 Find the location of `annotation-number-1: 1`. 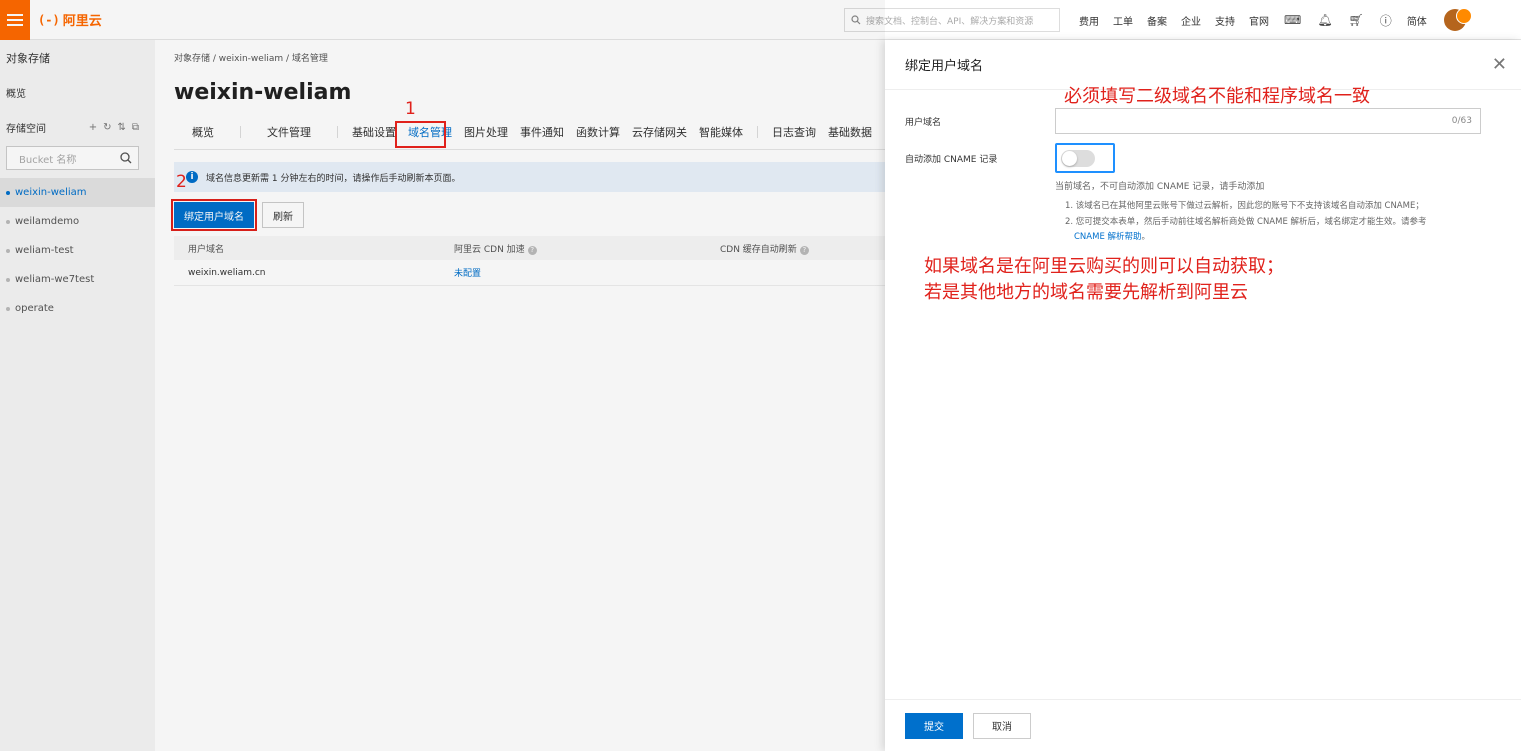

annotation-number-1: 1 is located at coordinates (410, 109).